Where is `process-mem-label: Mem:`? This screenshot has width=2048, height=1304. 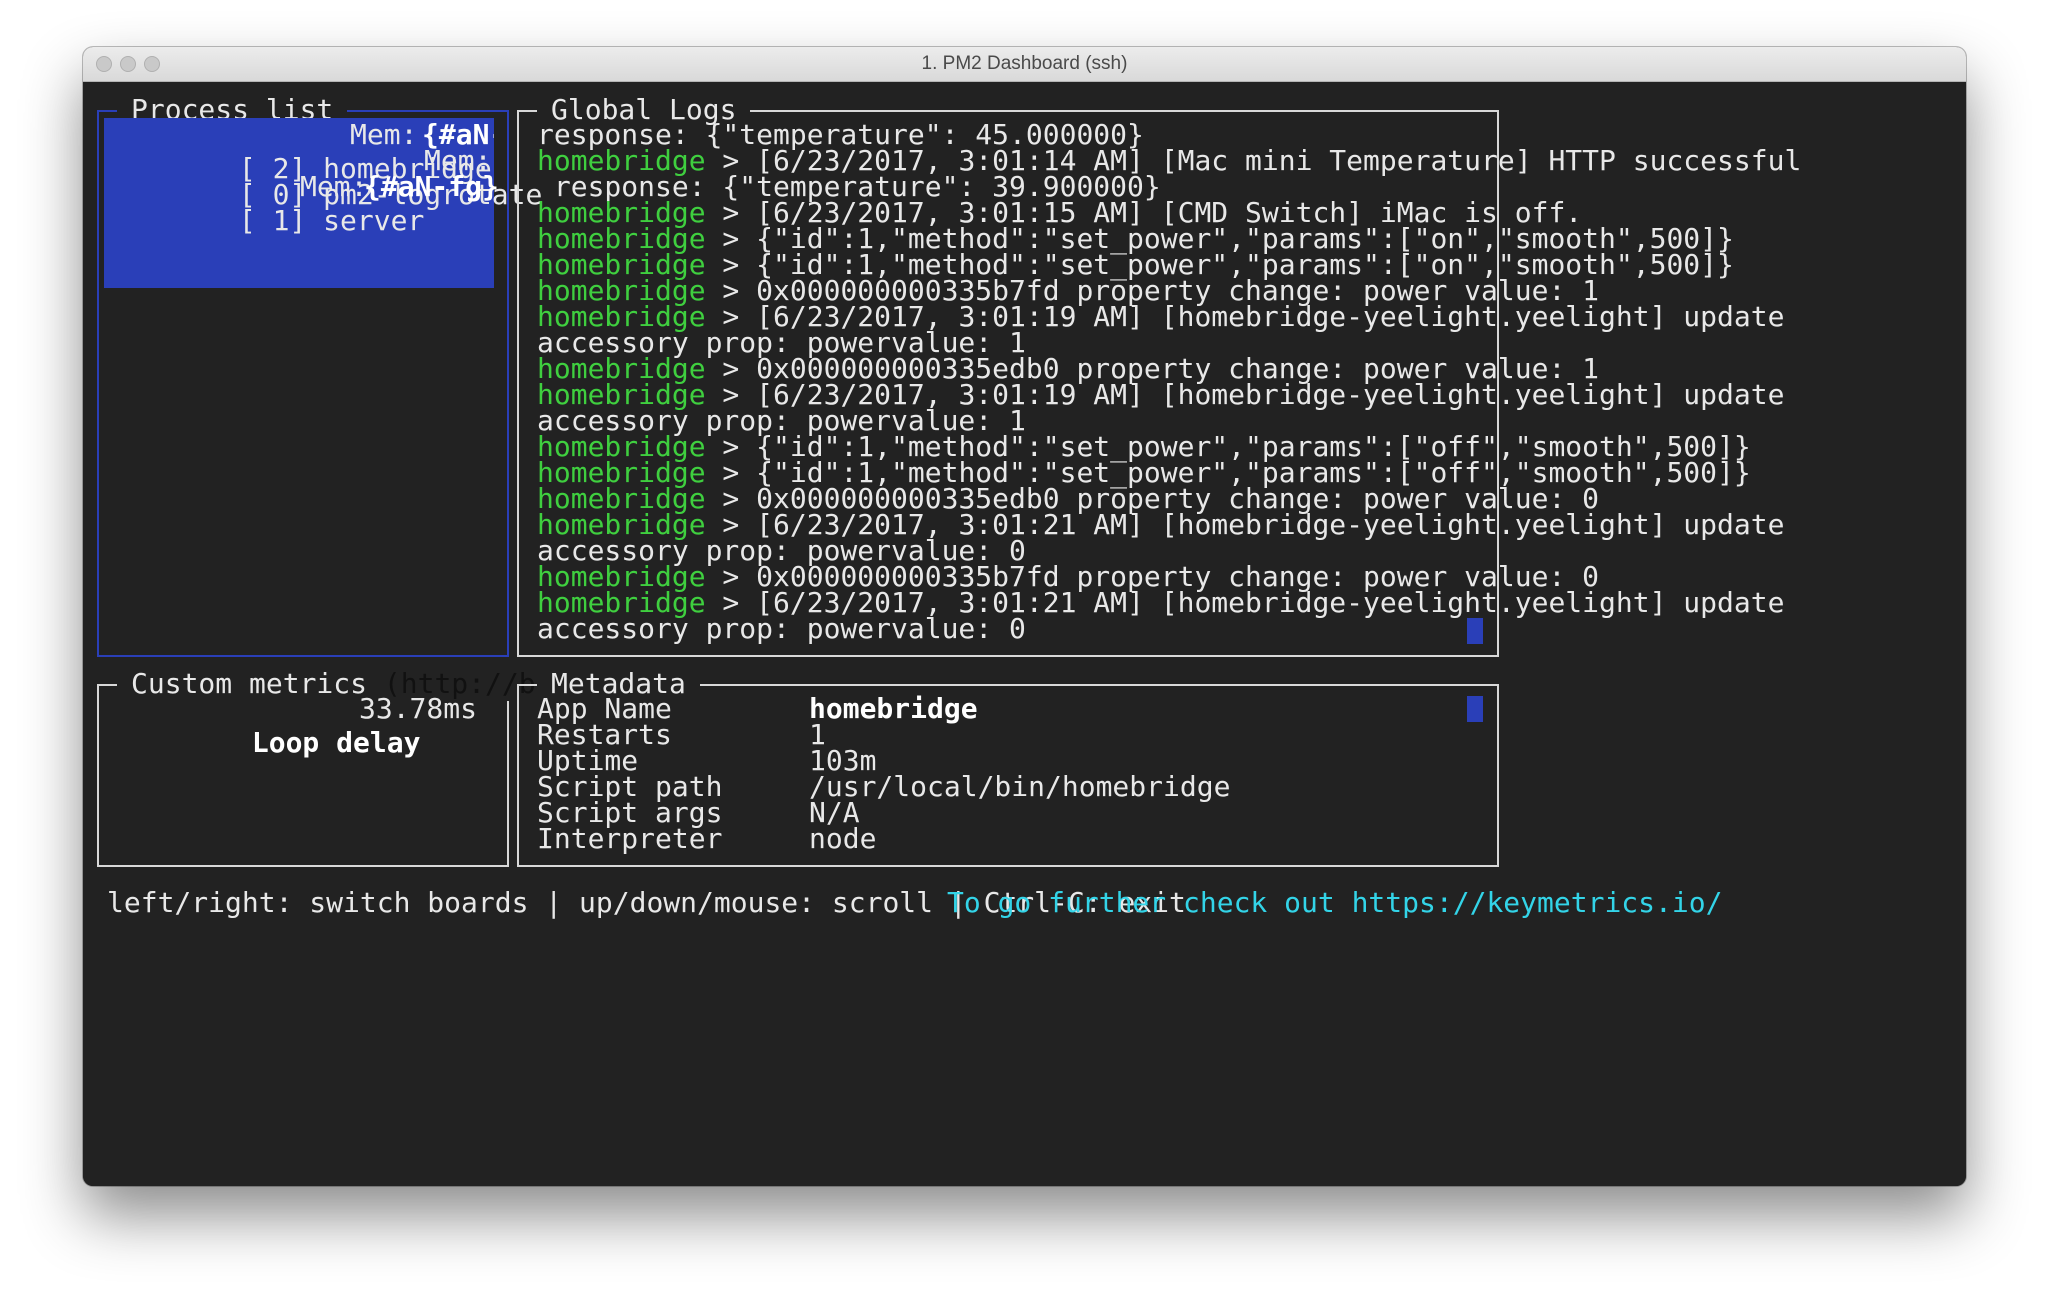 process-mem-label: Mem: is located at coordinates (334, 186).